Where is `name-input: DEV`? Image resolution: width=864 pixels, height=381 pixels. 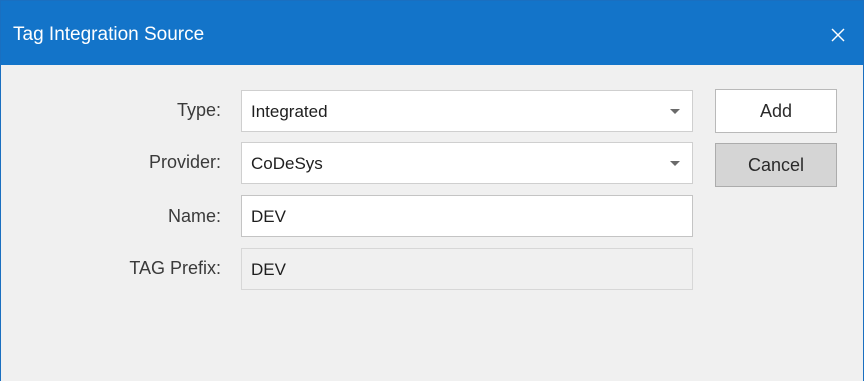
name-input: DEV is located at coordinates (467, 216).